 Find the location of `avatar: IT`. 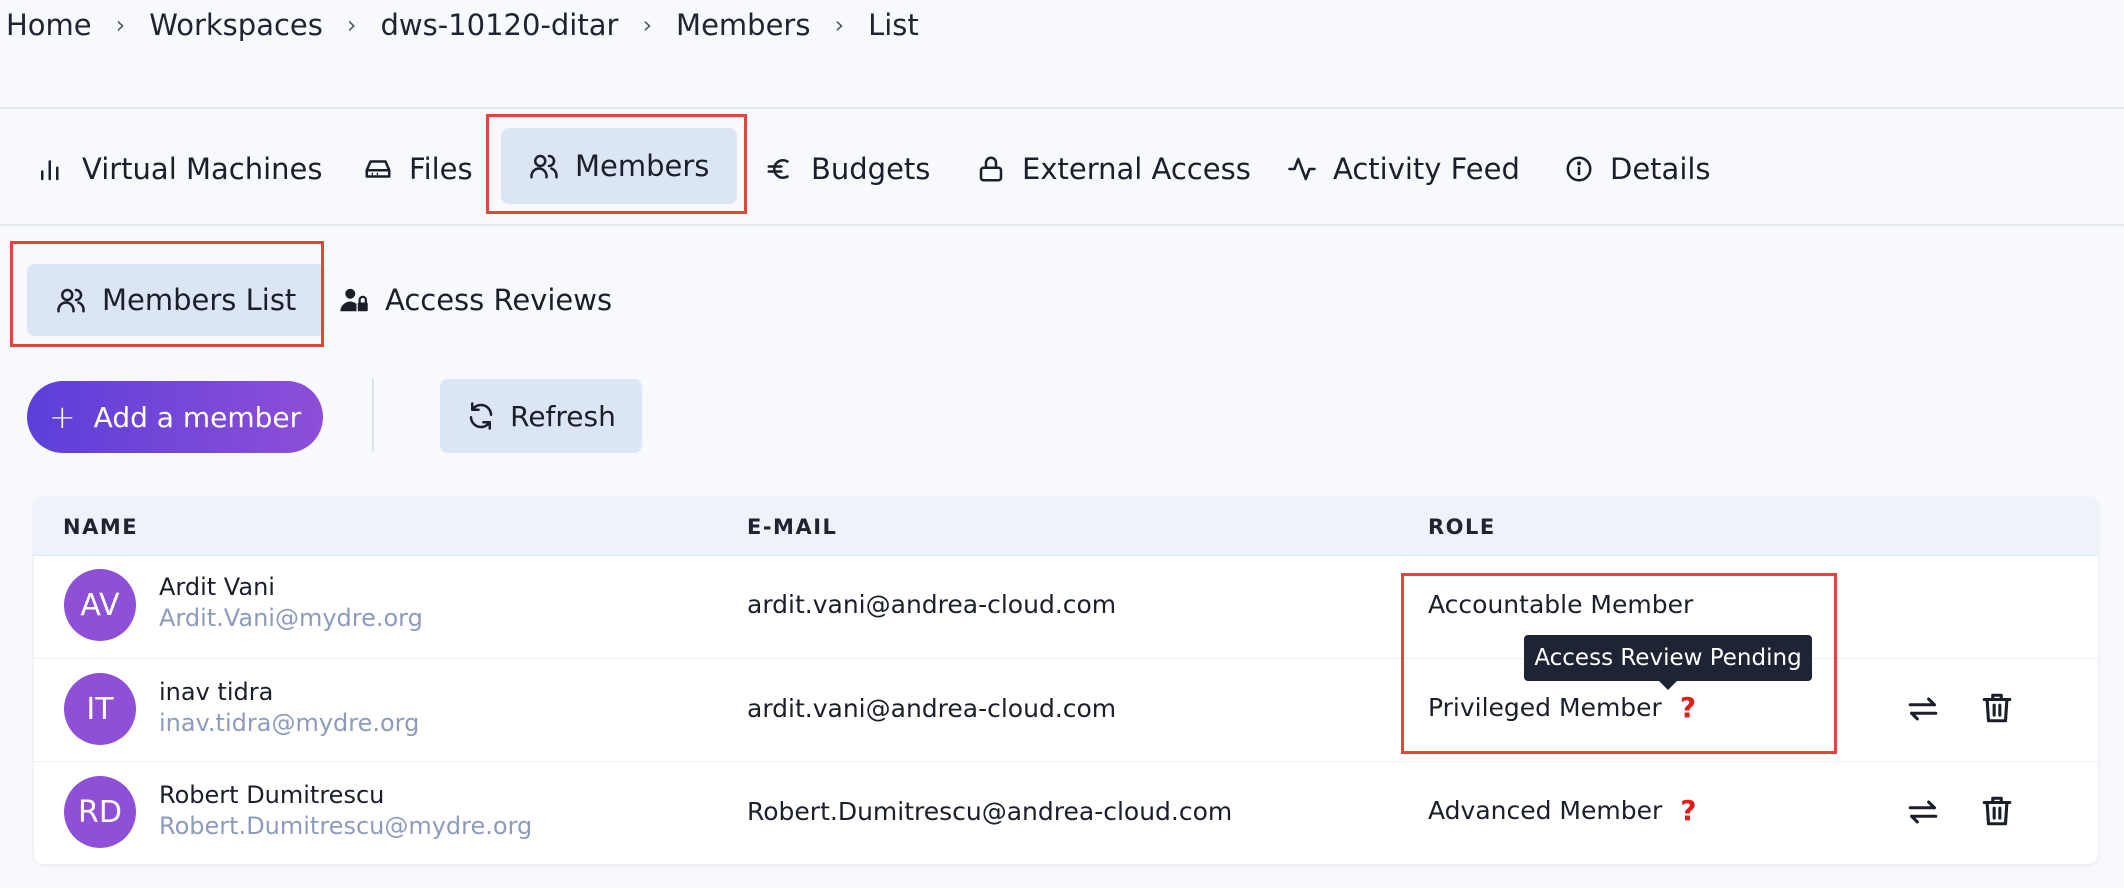

avatar: IT is located at coordinates (100, 709).